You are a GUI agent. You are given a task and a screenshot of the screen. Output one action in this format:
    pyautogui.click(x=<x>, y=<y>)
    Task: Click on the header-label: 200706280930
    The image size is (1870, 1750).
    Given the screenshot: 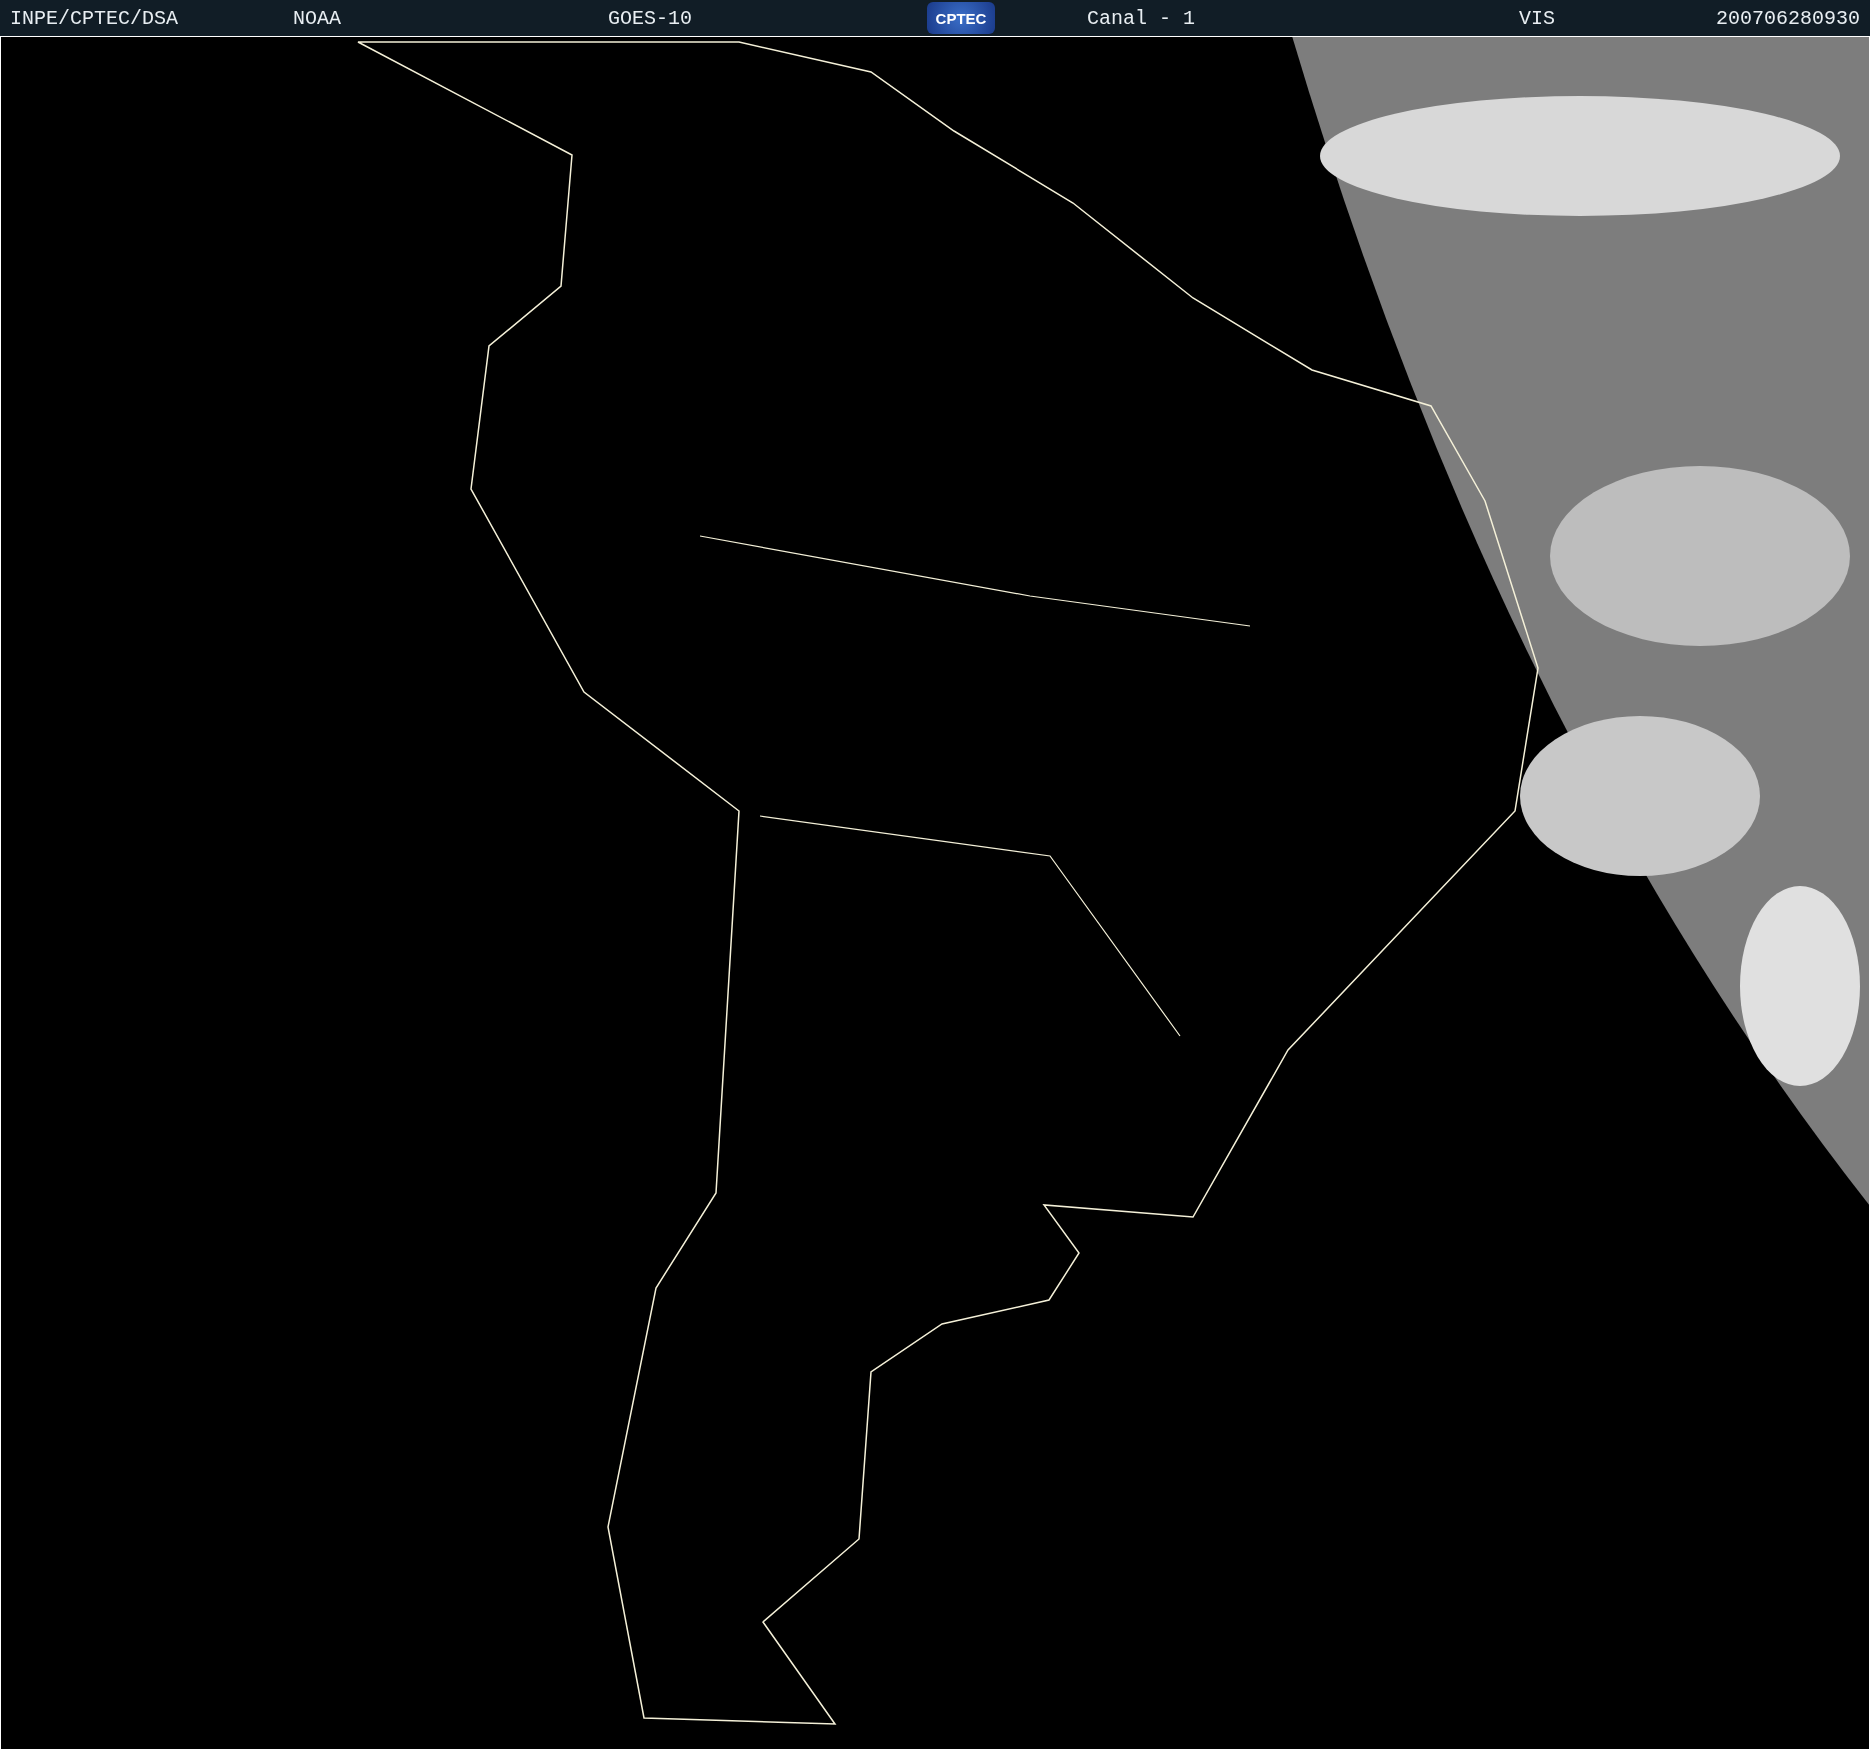 What is the action you would take?
    pyautogui.click(x=1787, y=18)
    